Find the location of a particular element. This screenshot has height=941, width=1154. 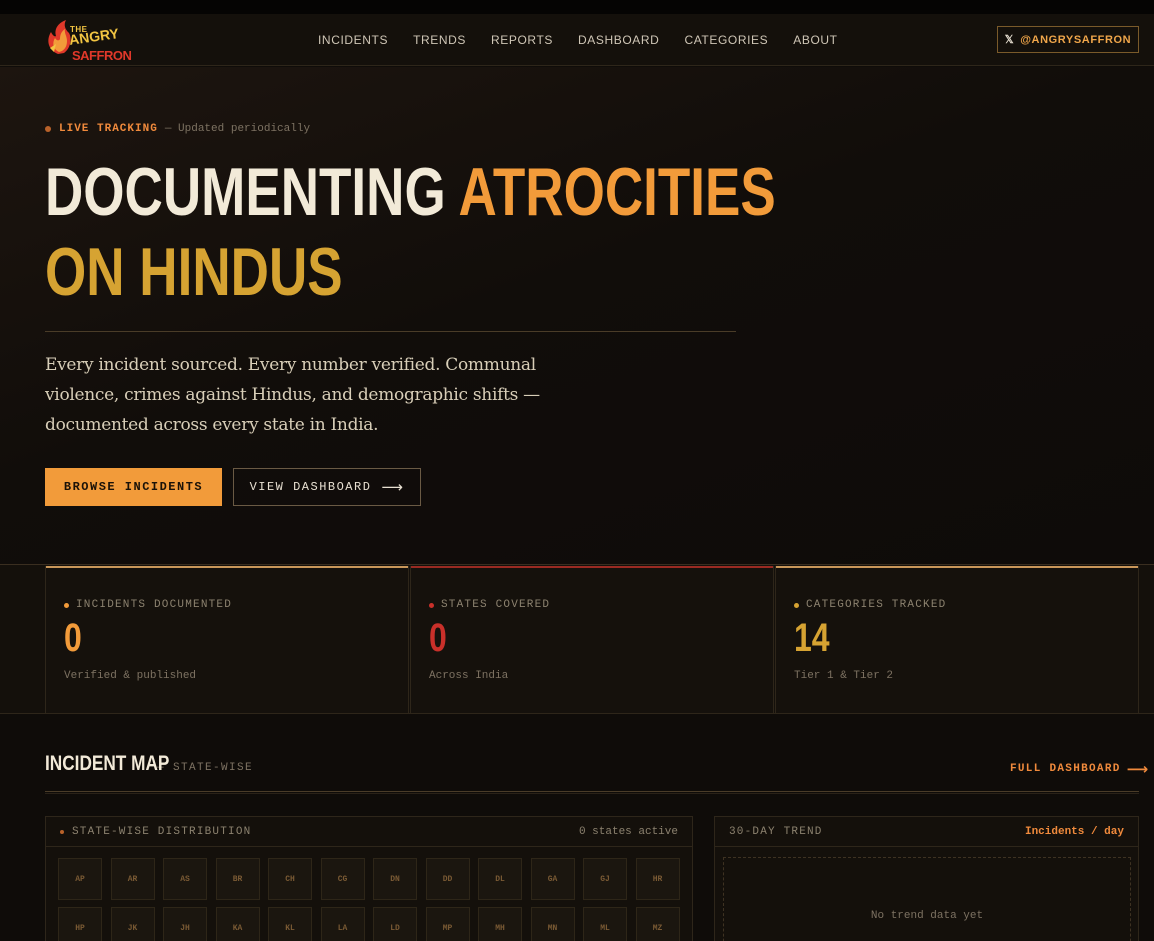

stat-label-text: INCIDENTS DOCUMENTED is located at coordinates (154, 605).